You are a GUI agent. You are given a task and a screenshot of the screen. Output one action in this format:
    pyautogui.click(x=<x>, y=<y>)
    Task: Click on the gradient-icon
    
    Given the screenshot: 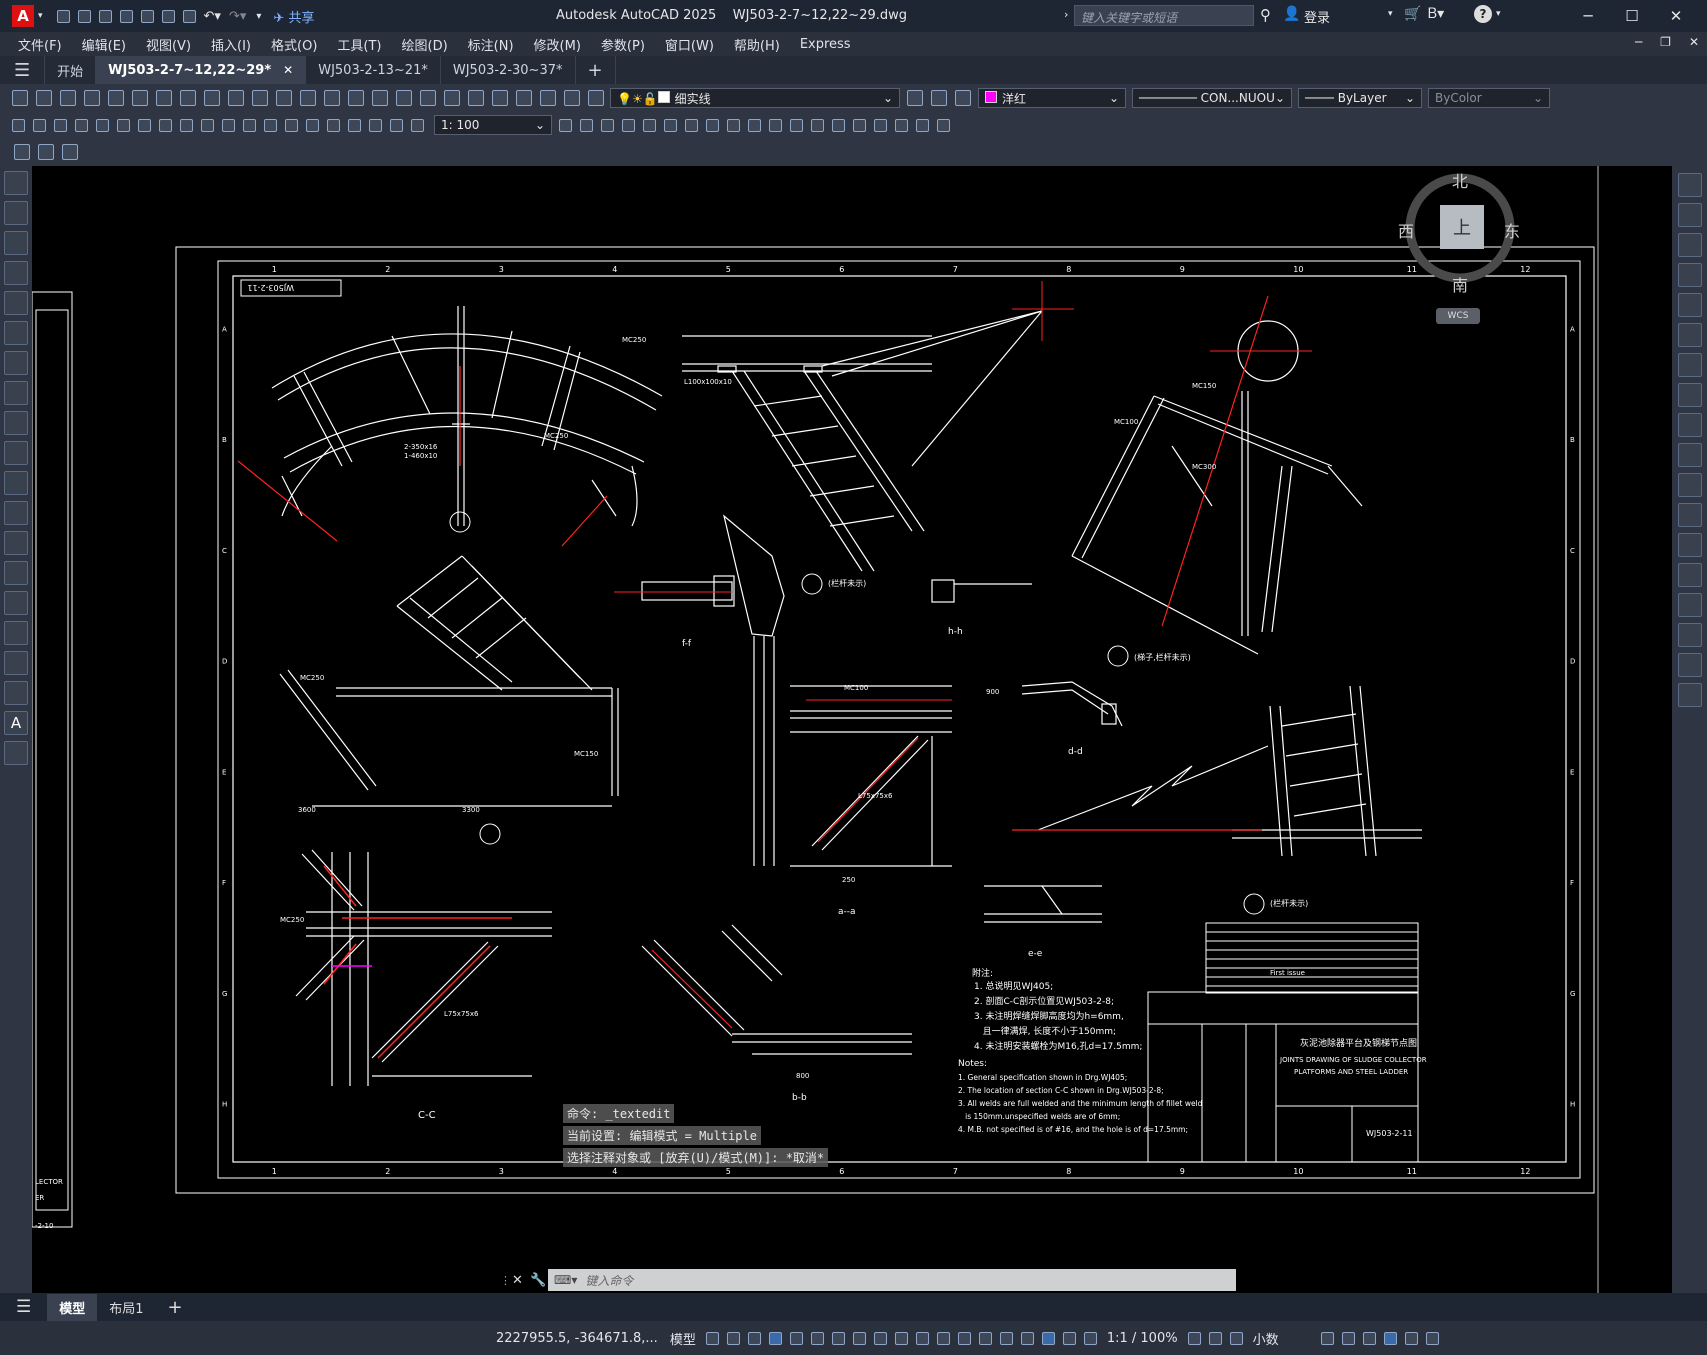 What is the action you would take?
    pyautogui.click(x=16, y=633)
    